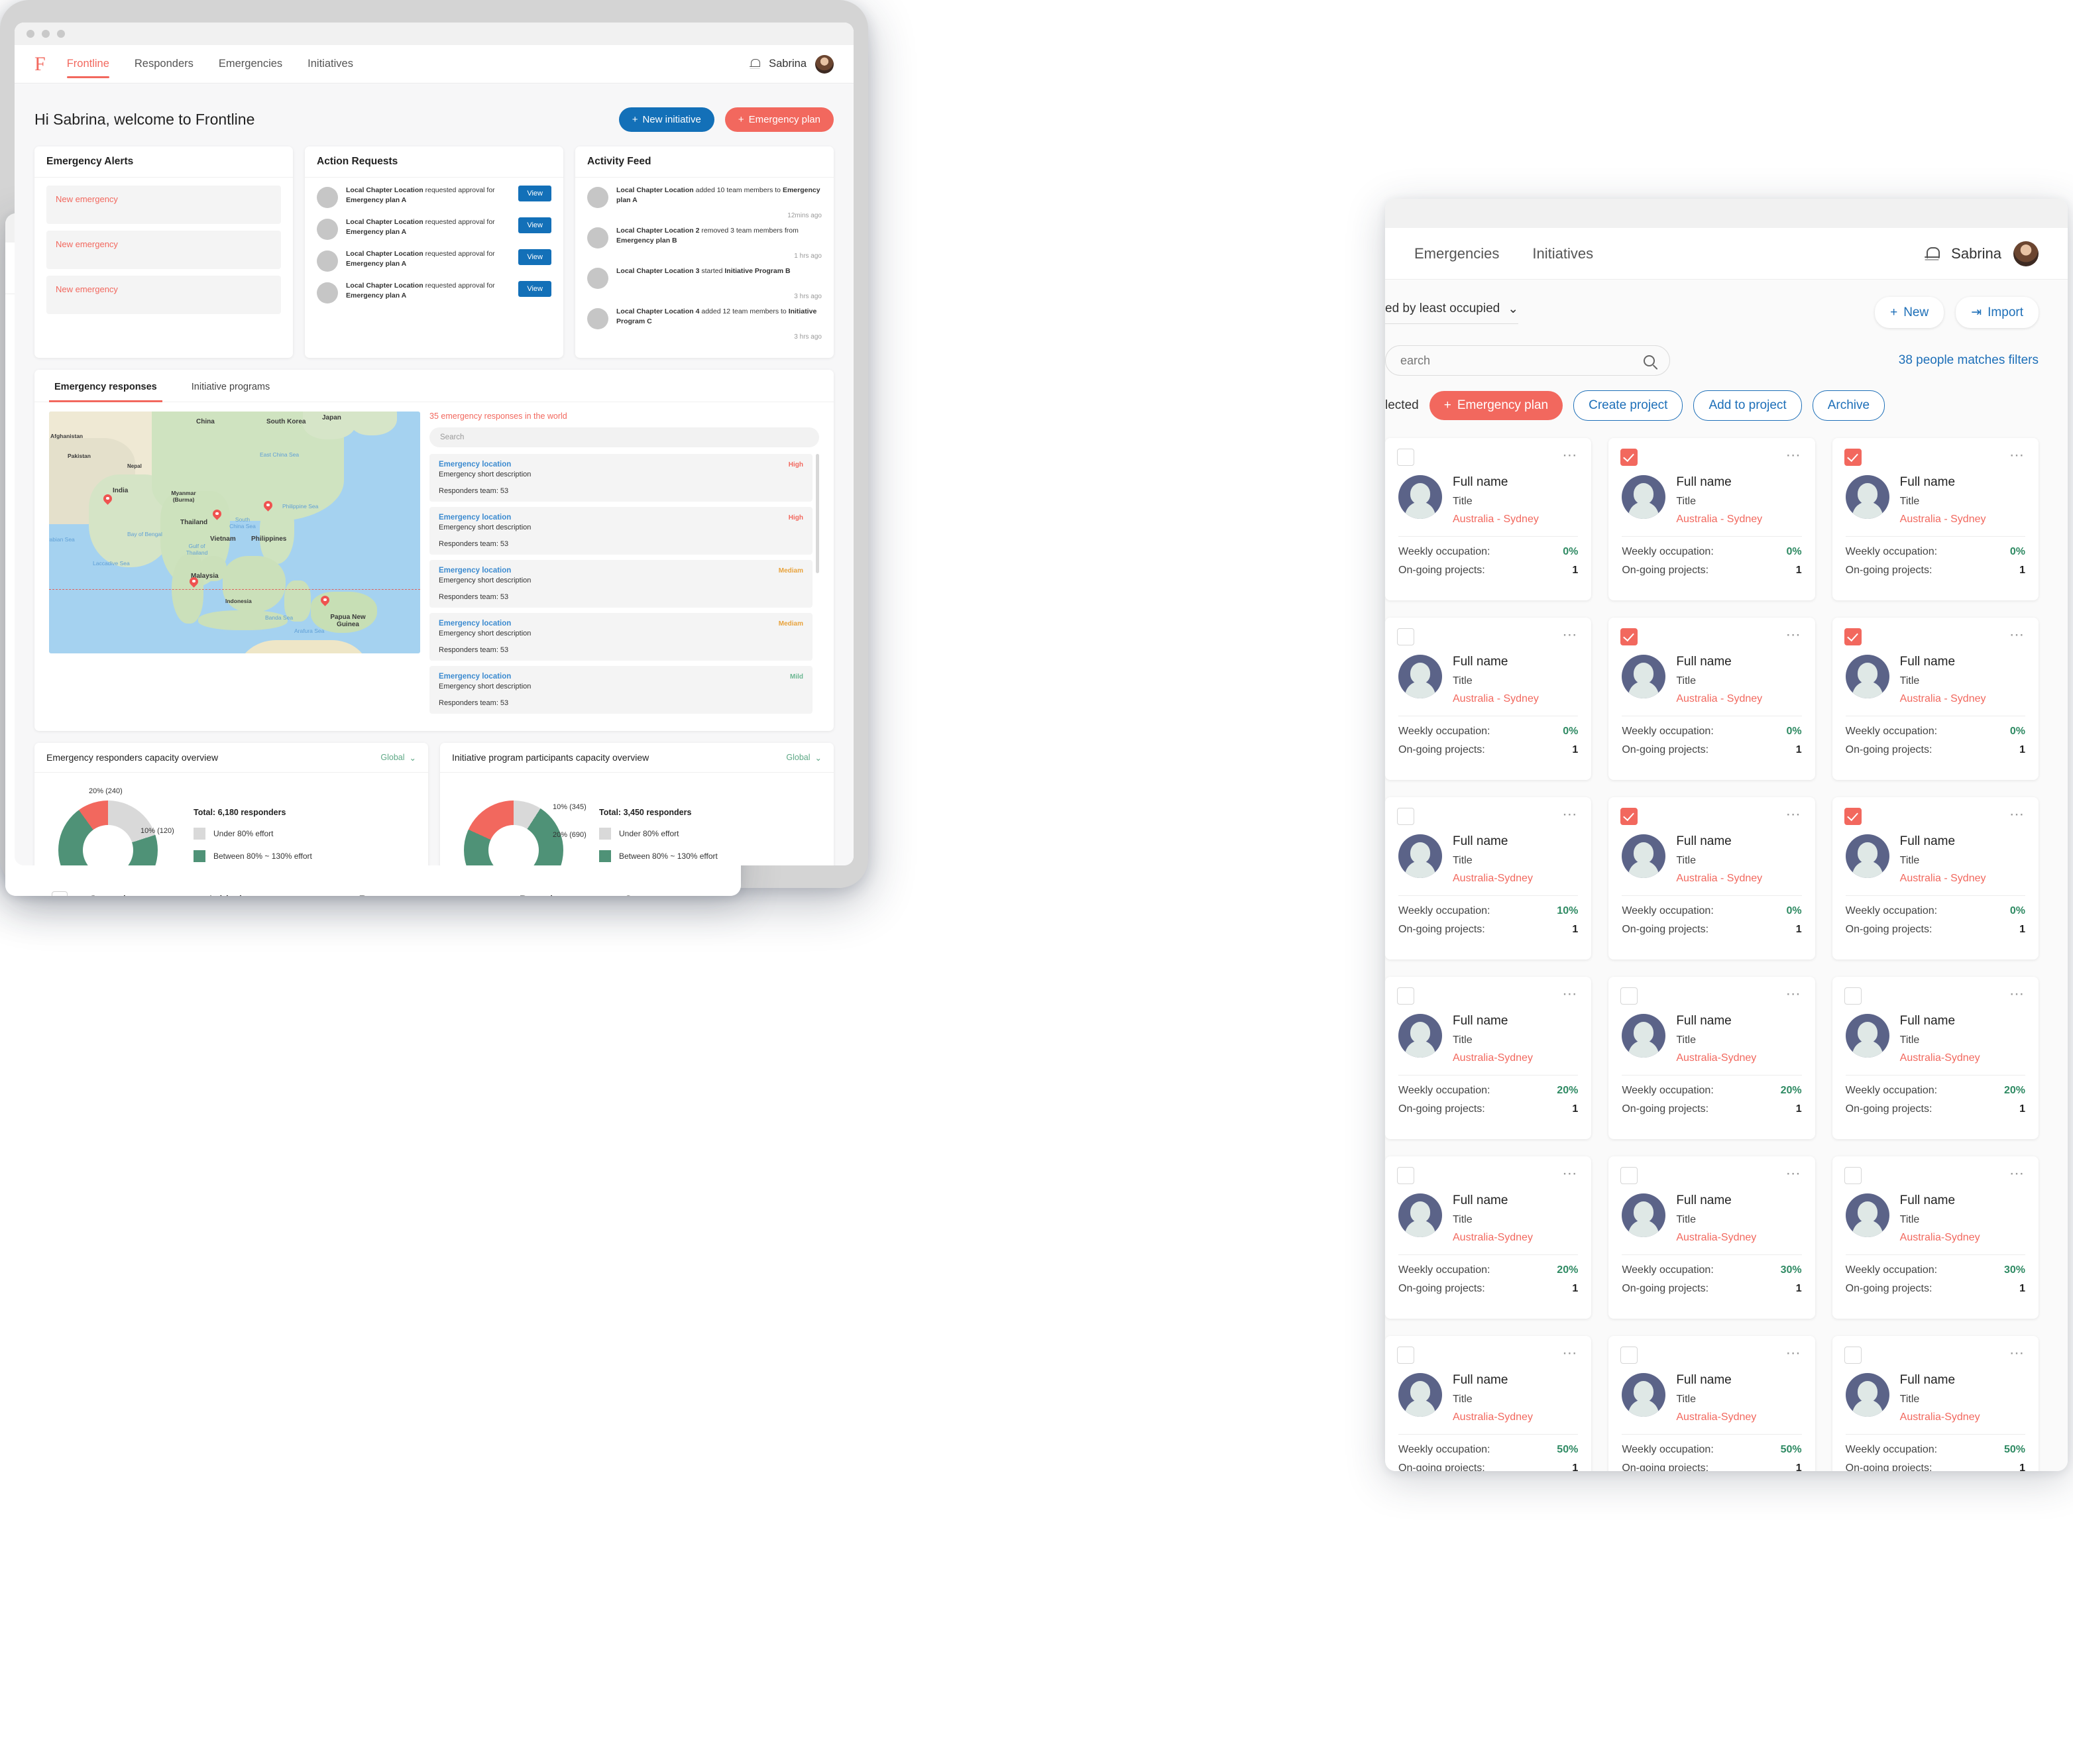  What do you see at coordinates (60, 893) in the screenshot?
I see `select-all-checkbox` at bounding box center [60, 893].